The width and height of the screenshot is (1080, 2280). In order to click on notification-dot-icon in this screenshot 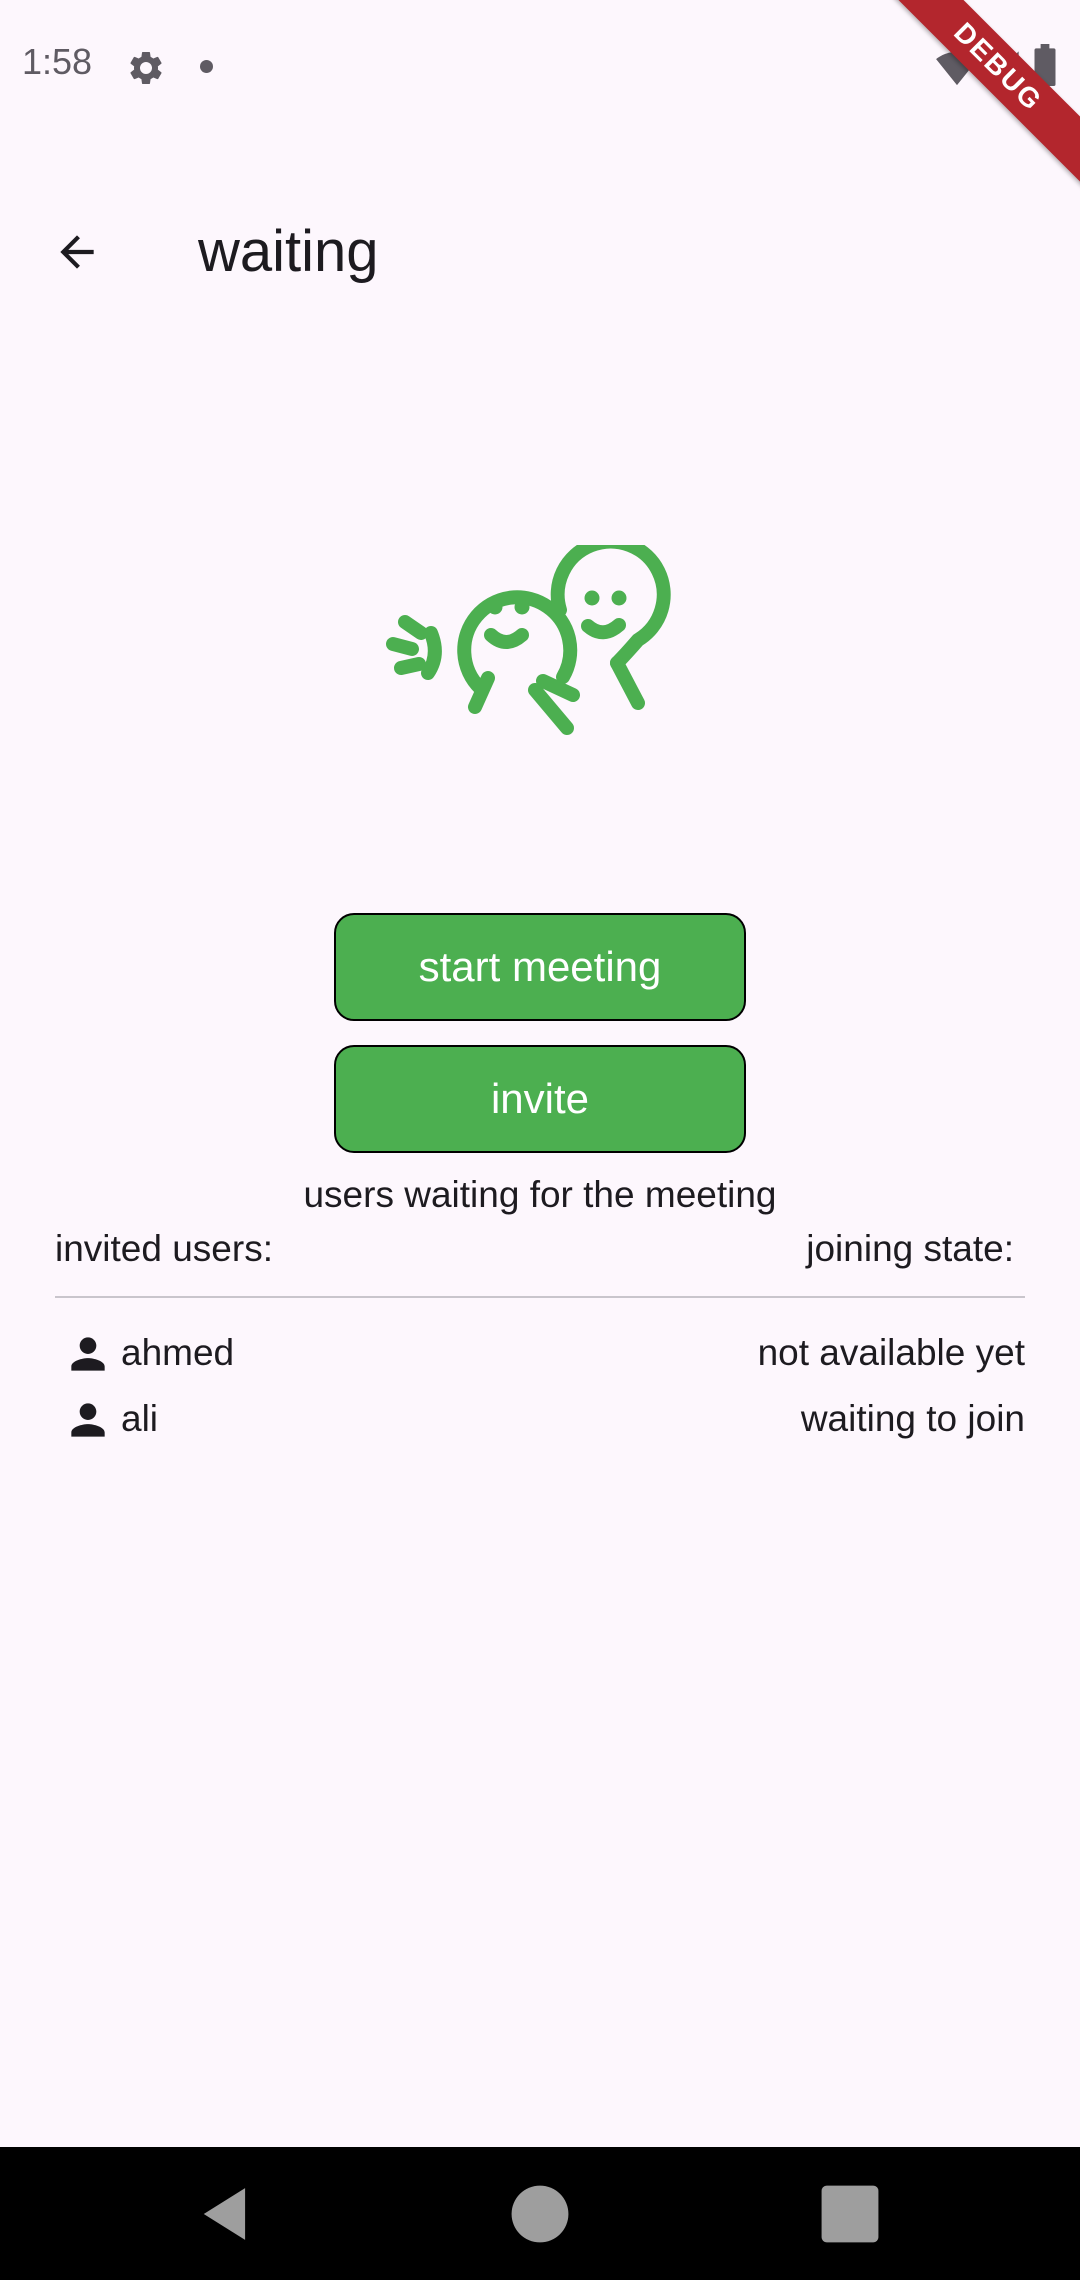, I will do `click(206, 66)`.